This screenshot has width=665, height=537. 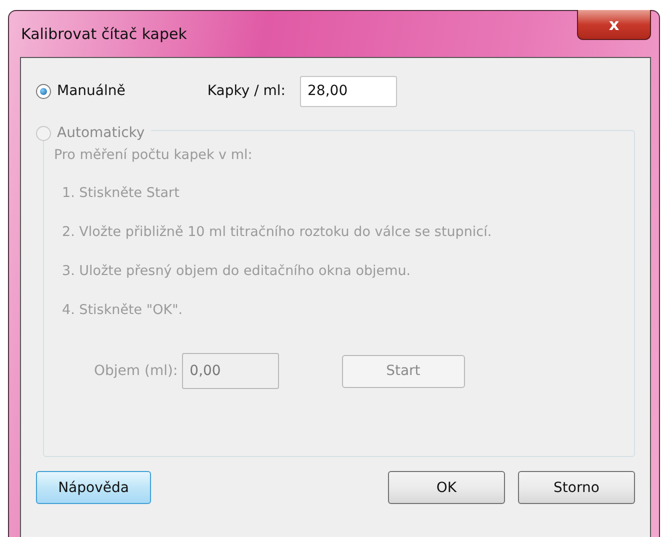 I want to click on instruction-step: 3. Uložte přesný objem do editačního okna objemu., so click(x=348, y=282).